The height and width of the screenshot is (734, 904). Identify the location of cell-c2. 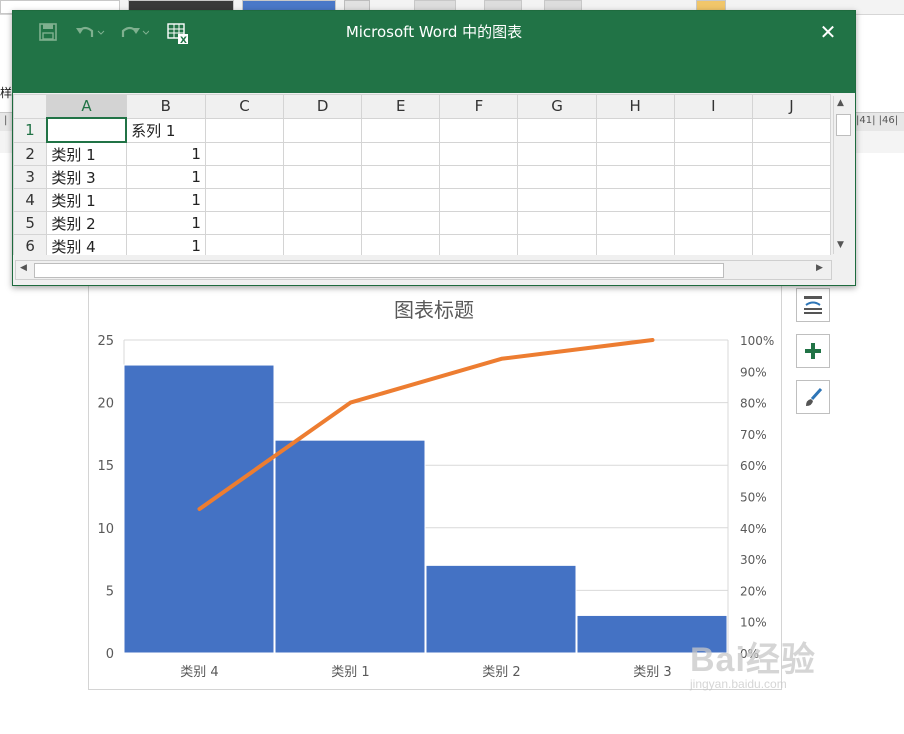
(244, 153).